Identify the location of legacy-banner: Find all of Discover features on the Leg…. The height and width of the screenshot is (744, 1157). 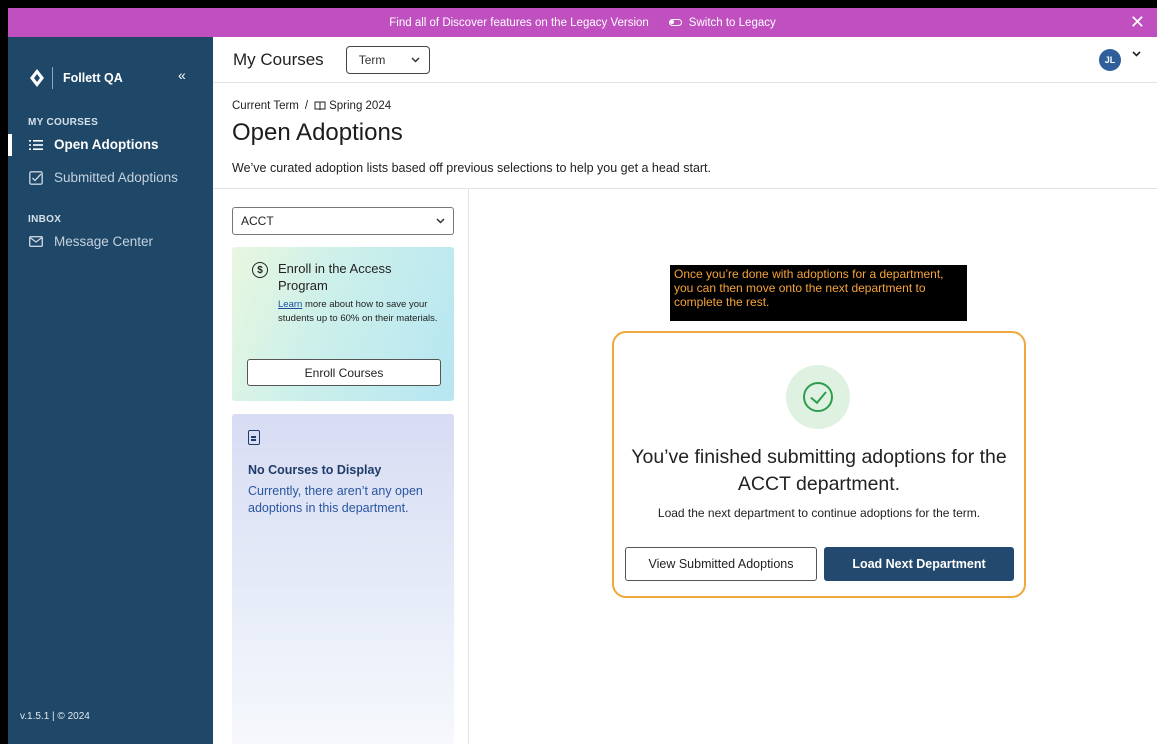
(582, 22).